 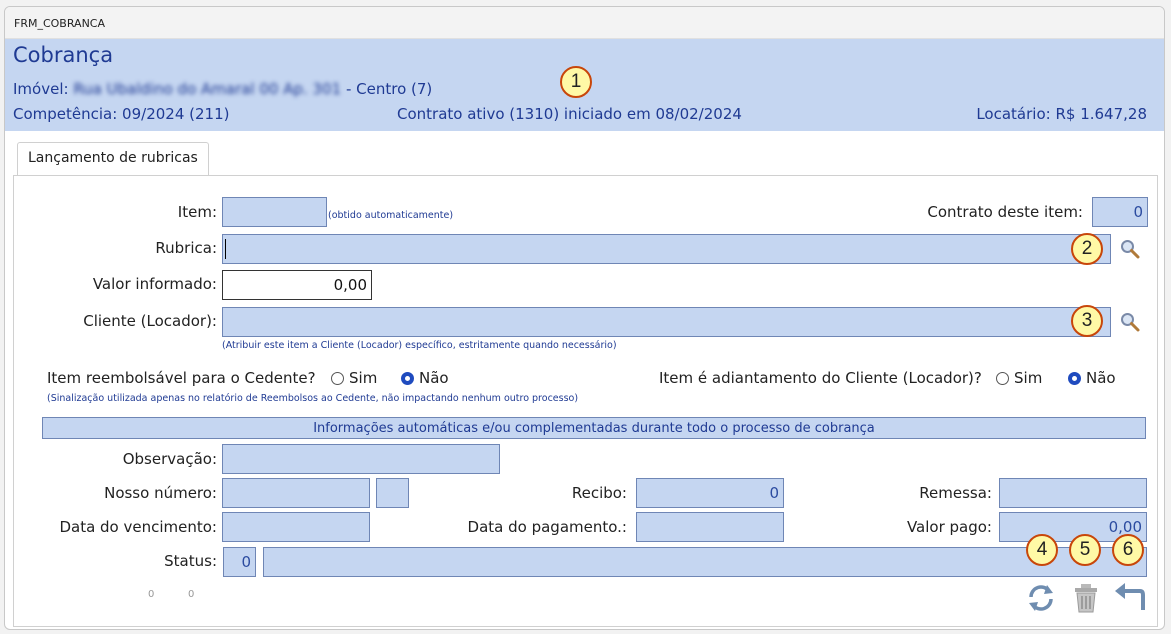 I want to click on pagamento-field, so click(x=710, y=527).